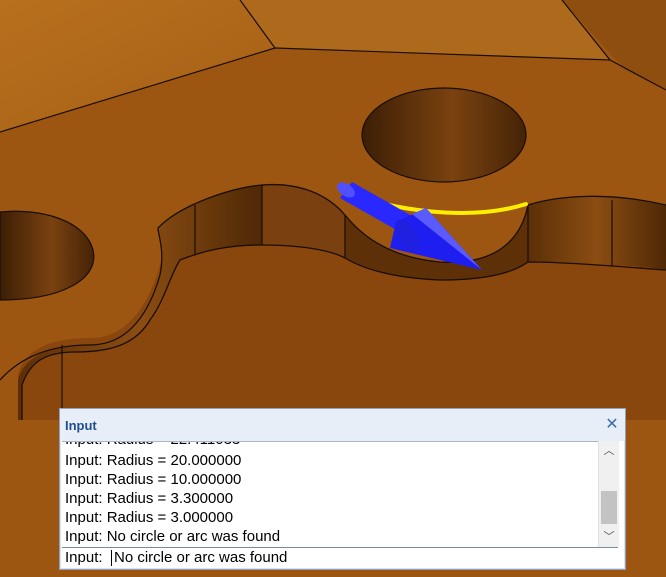 The height and width of the screenshot is (577, 666). I want to click on chevron-down-icon: ﹀, so click(609, 537).